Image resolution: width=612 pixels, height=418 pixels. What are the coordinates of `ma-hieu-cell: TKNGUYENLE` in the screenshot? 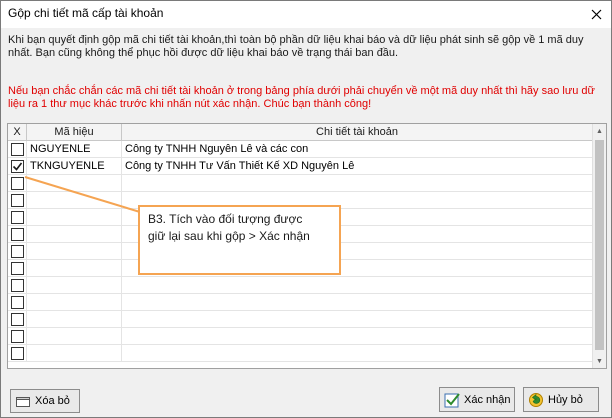 It's located at (74, 166).